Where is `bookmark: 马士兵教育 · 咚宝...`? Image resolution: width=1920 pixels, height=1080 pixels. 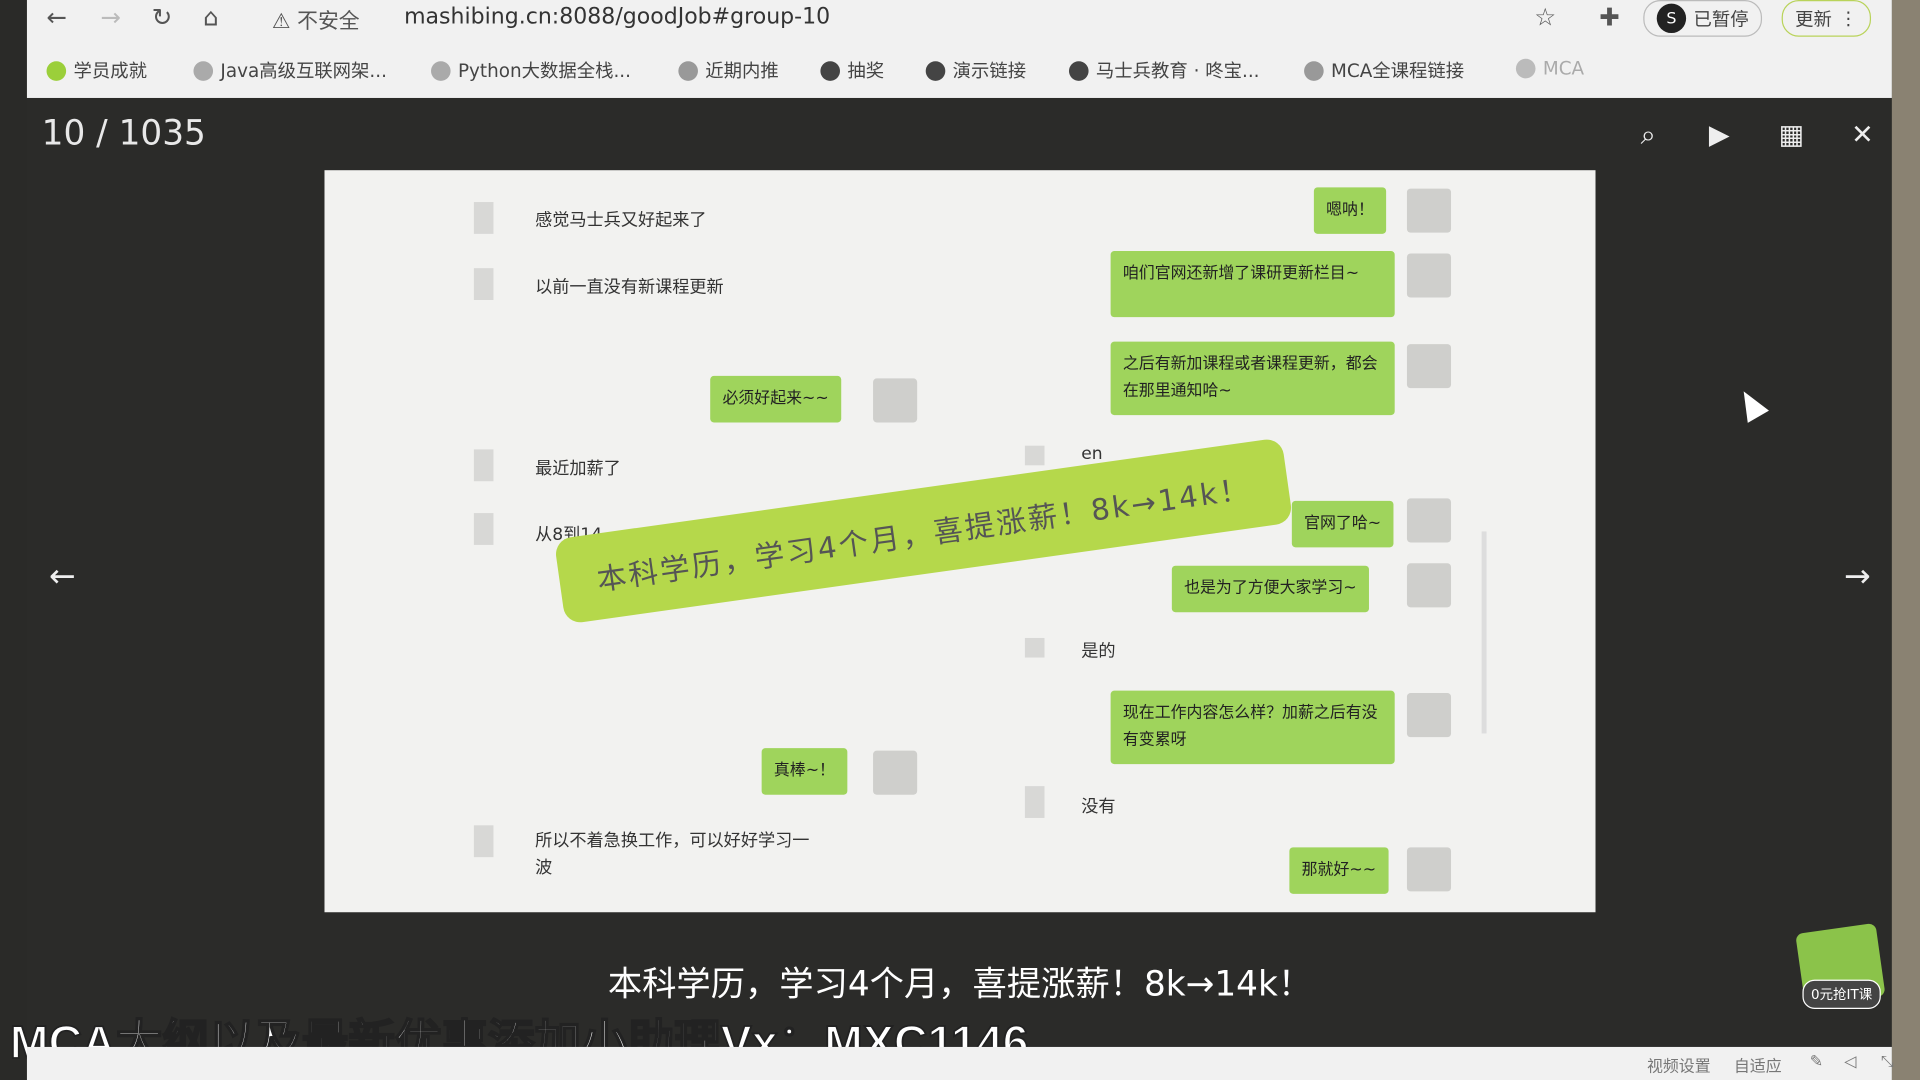 bookmark: 马士兵教育 · 咚宝... is located at coordinates (1164, 71).